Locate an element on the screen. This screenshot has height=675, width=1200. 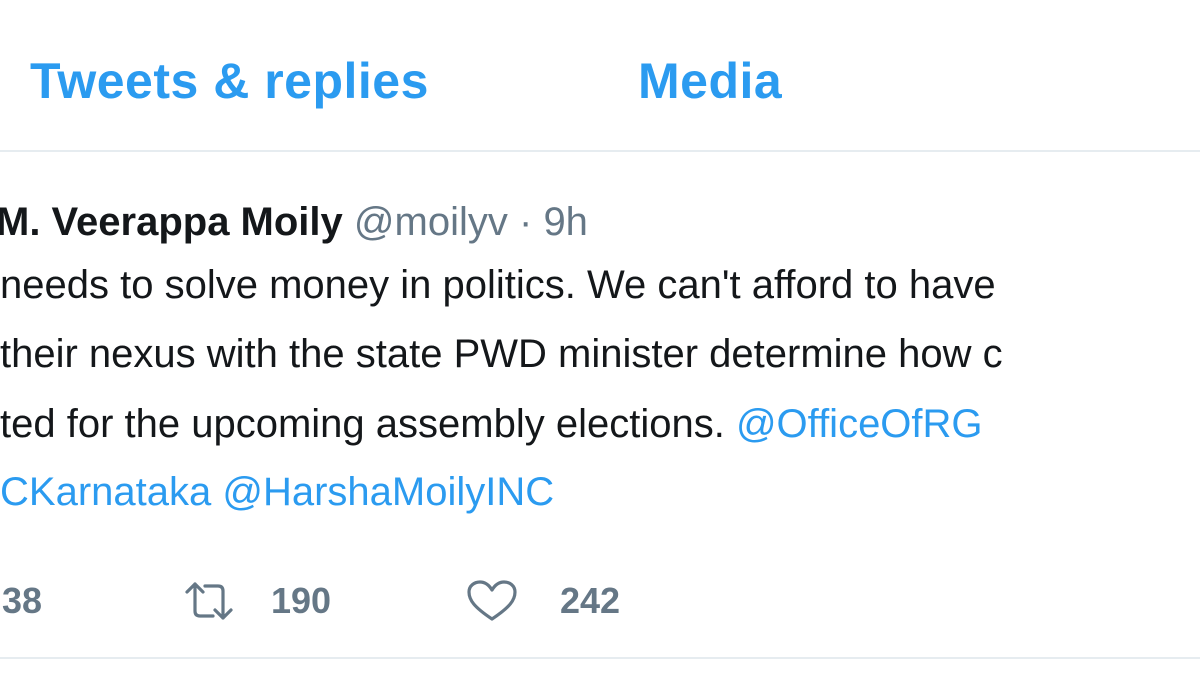
retweet-button: 190 is located at coordinates (257, 601).